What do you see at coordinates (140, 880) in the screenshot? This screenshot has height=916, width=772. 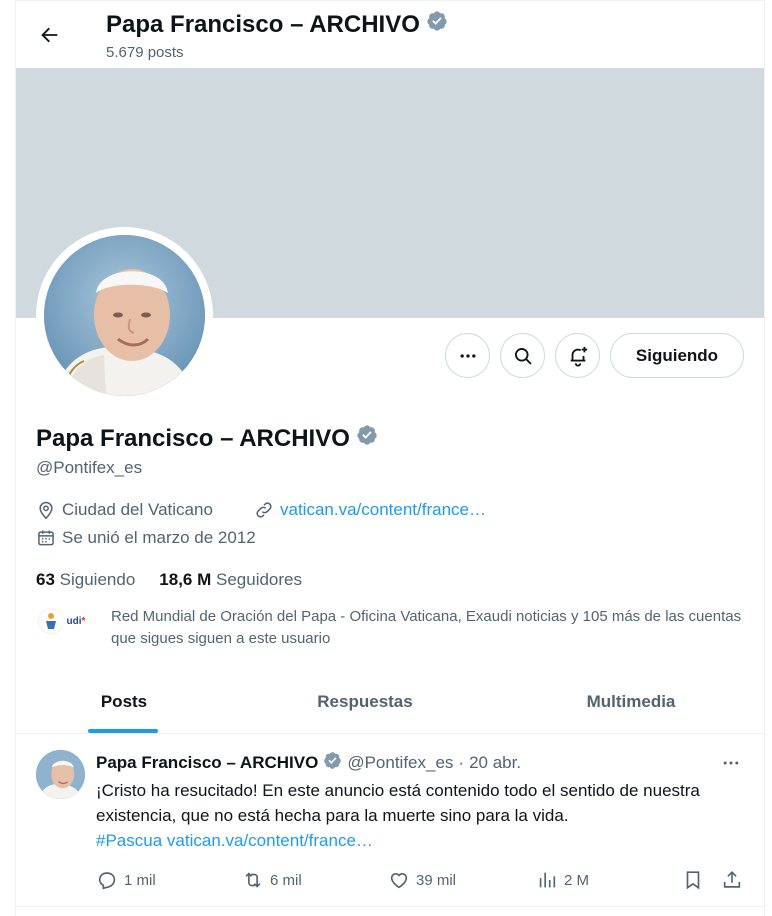 I see `reply-count: 1 mil` at bounding box center [140, 880].